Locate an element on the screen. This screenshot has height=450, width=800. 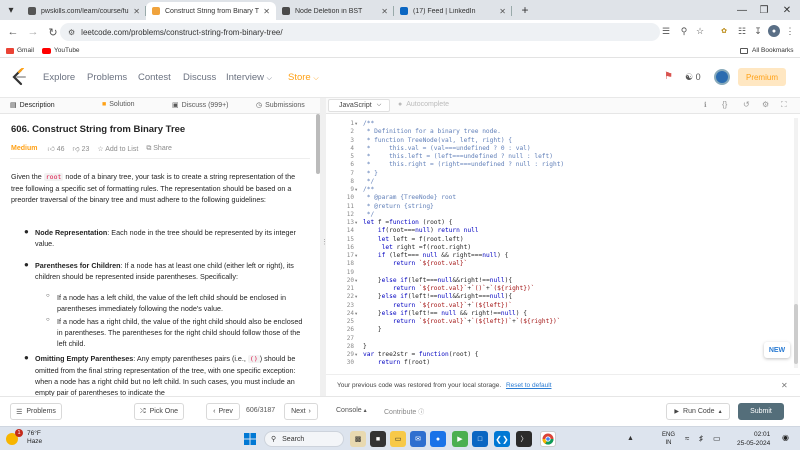
reset-to-default-link: Reset to default is located at coordinates (529, 385).